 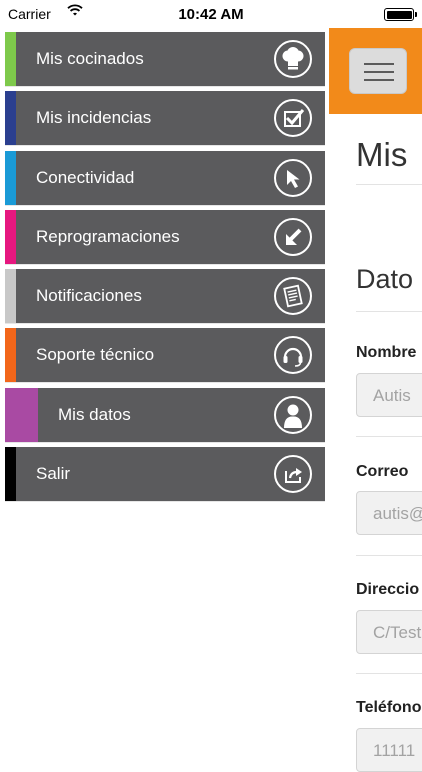 What do you see at coordinates (165, 296) in the screenshot?
I see `menu-item-notificaciones: Notificaciones` at bounding box center [165, 296].